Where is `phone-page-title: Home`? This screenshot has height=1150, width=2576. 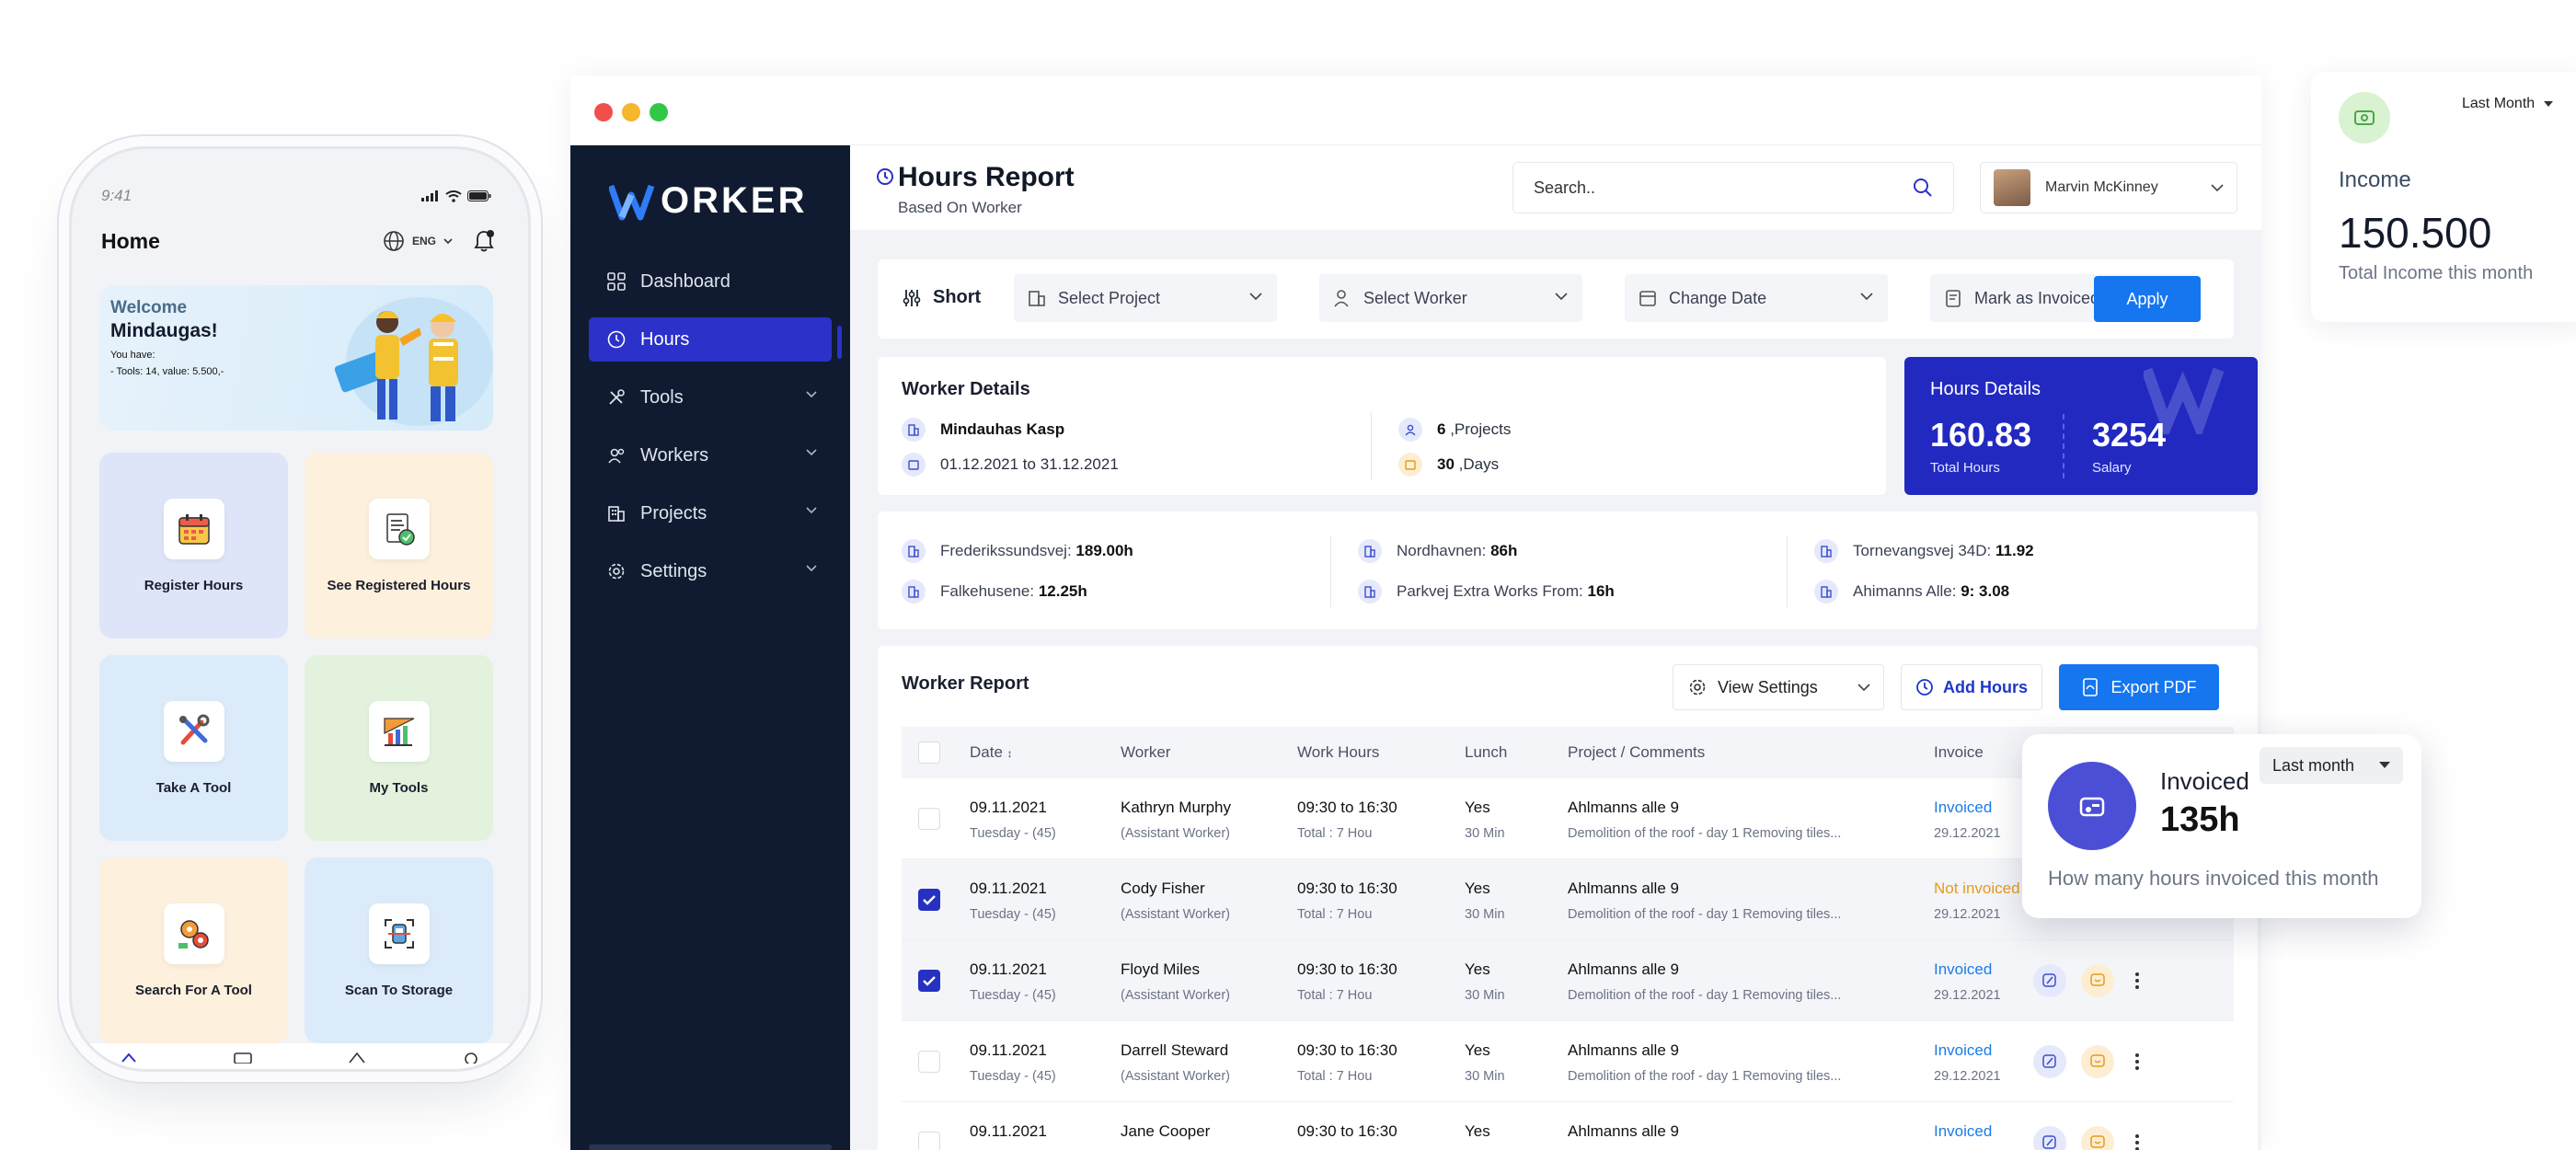 phone-page-title: Home is located at coordinates (130, 241).